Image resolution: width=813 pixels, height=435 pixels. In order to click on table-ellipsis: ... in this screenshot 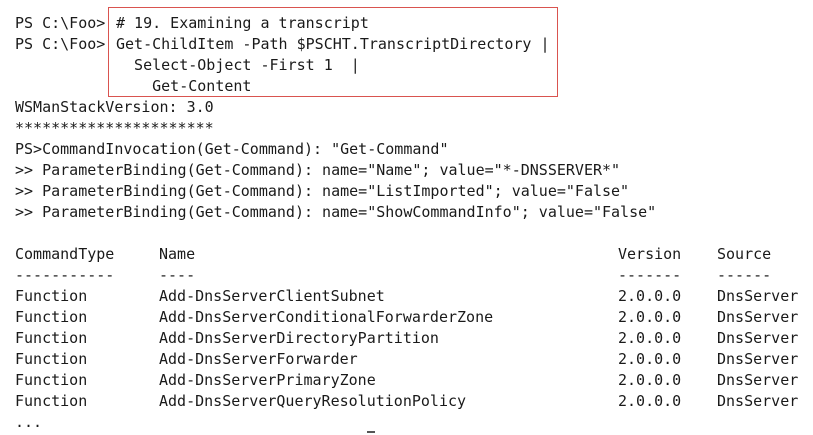, I will do `click(29, 422)`.